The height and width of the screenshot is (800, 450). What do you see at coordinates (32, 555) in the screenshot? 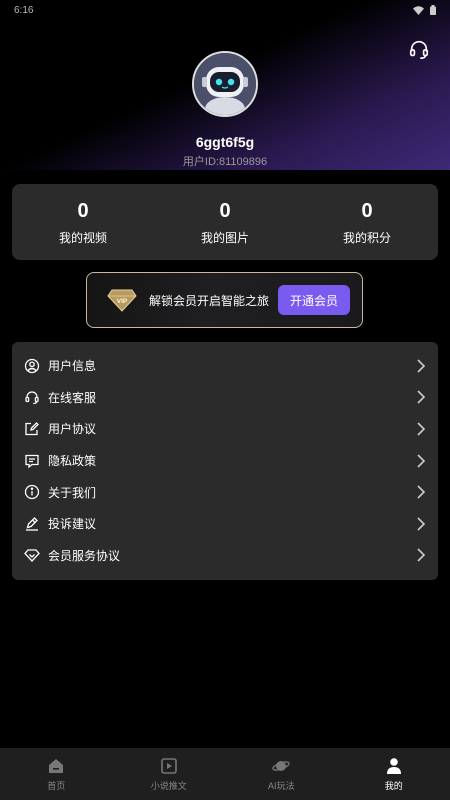
I see `diamond-heart-icon` at bounding box center [32, 555].